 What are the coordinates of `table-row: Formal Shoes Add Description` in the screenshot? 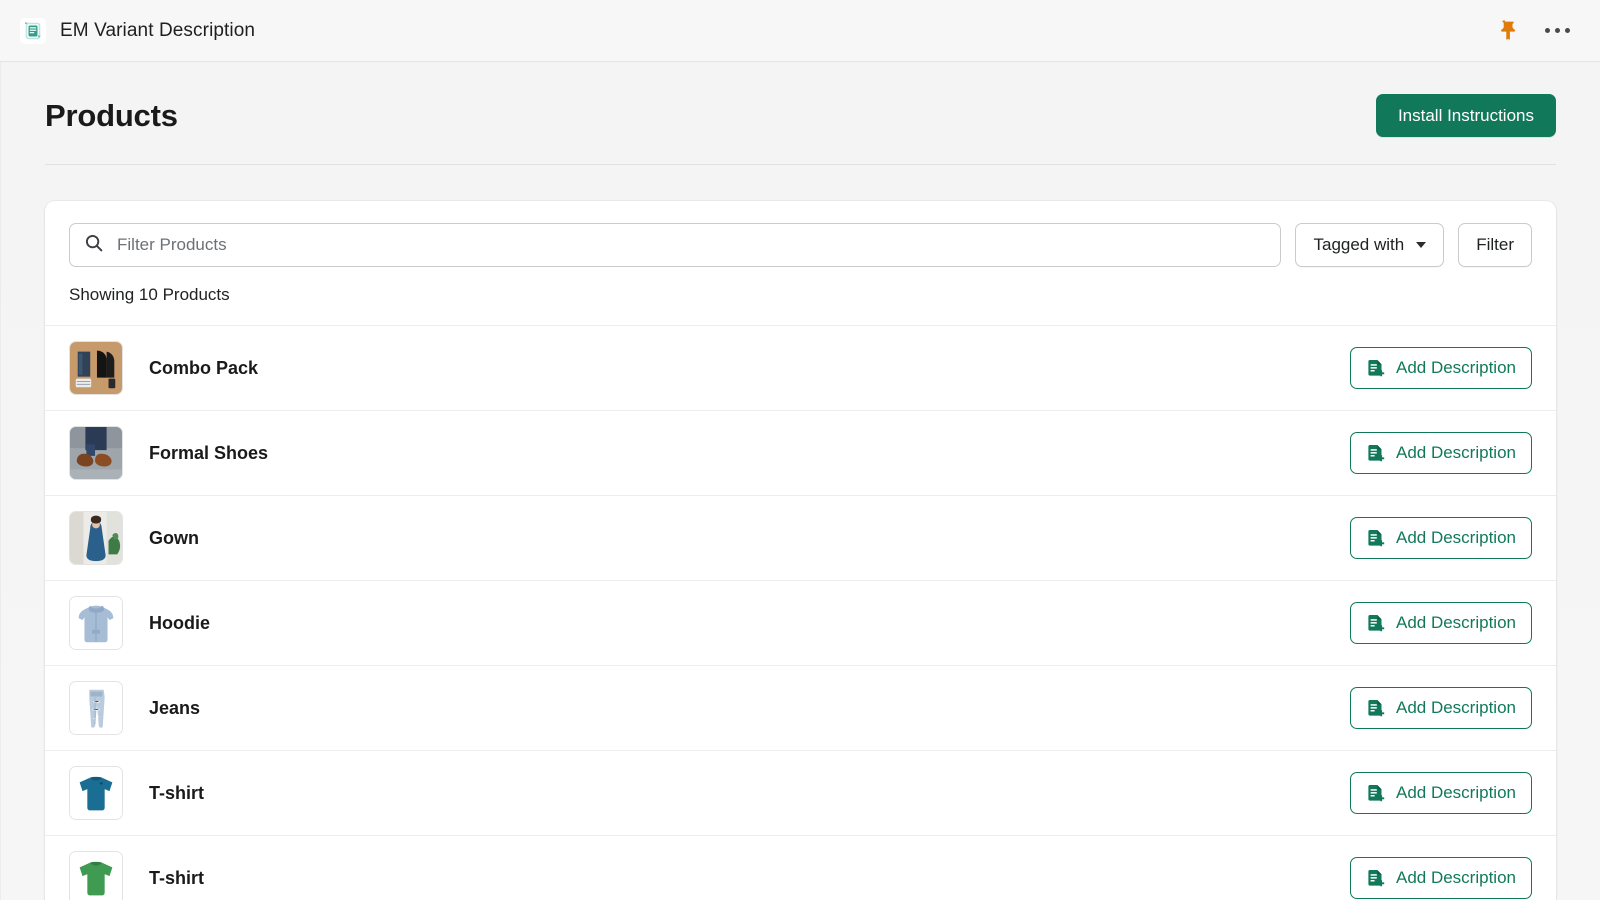 It's located at (800, 452).